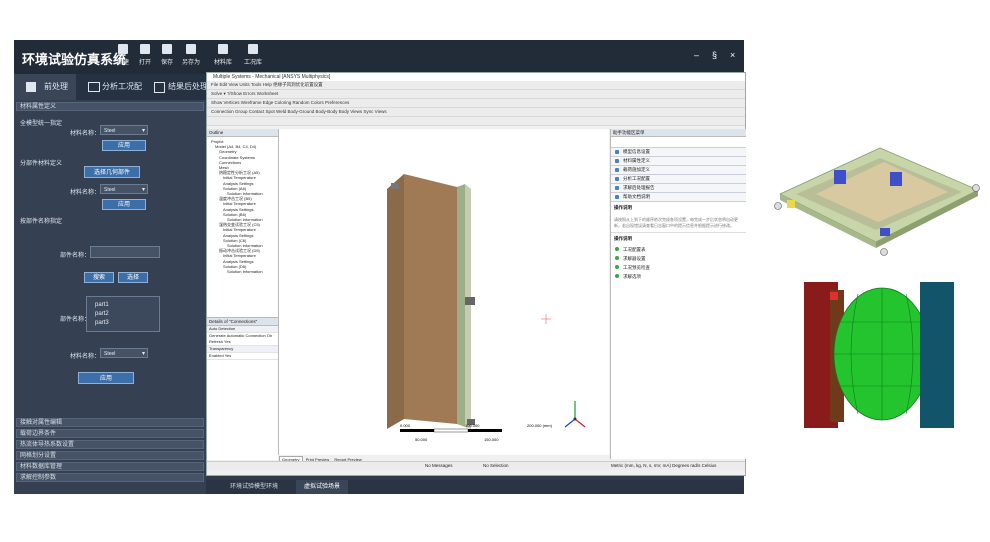 The width and height of the screenshot is (990, 542). What do you see at coordinates (124, 353) in the screenshot?
I see `material-select-list: Steel` at bounding box center [124, 353].